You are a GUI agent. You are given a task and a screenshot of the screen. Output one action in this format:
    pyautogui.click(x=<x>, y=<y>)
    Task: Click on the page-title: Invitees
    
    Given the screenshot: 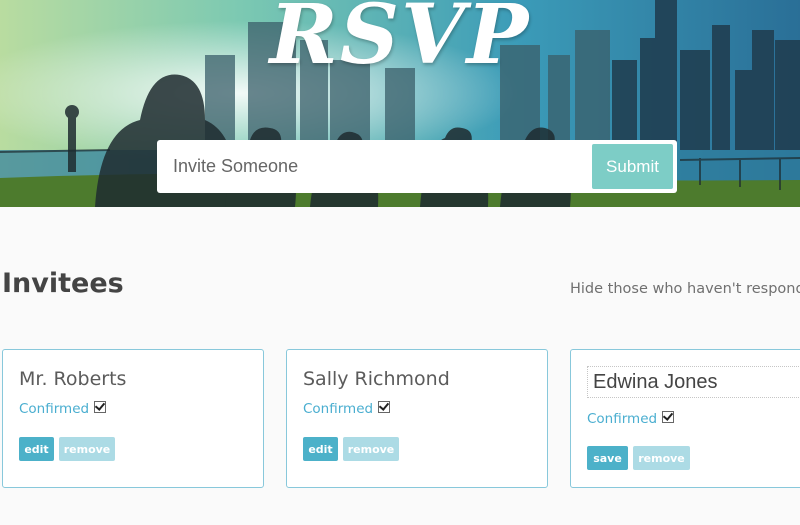 What is the action you would take?
    pyautogui.click(x=63, y=283)
    